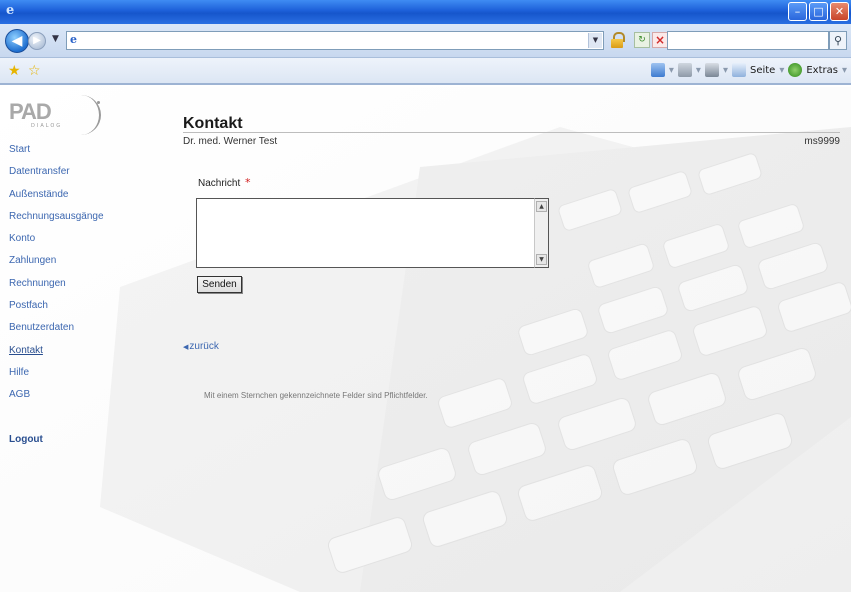 Image resolution: width=851 pixels, height=592 pixels. Describe the element at coordinates (684, 70) in the screenshot. I see `feeds-icon` at that location.